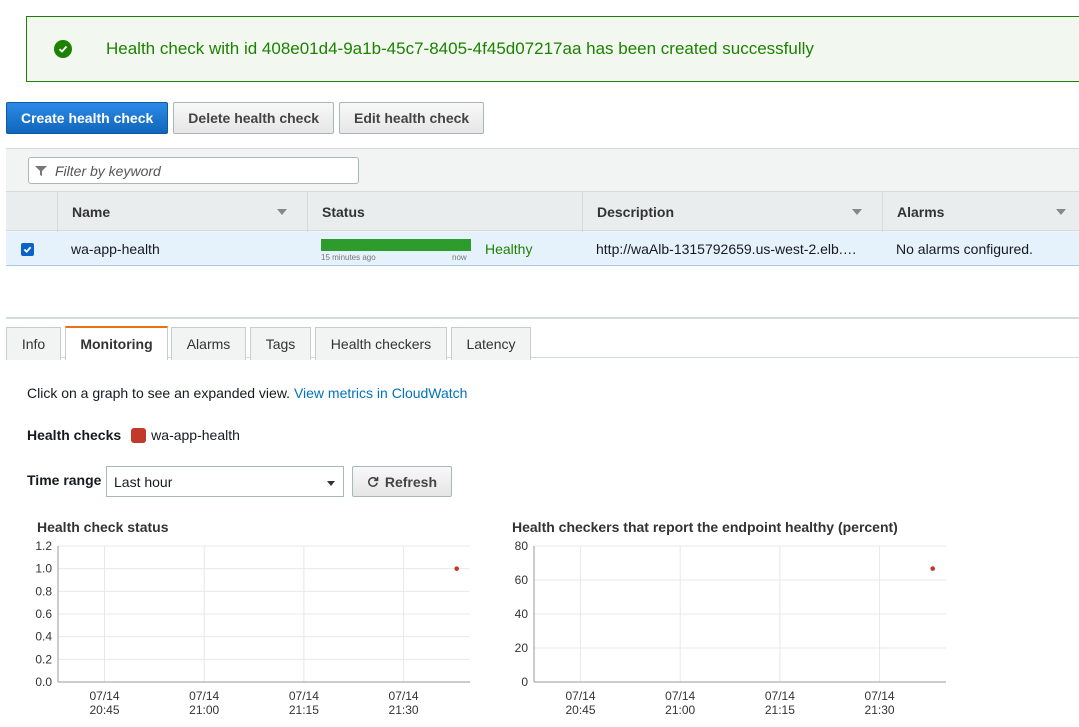 This screenshot has width=1079, height=727. I want to click on tab-tags: Tags, so click(280, 343).